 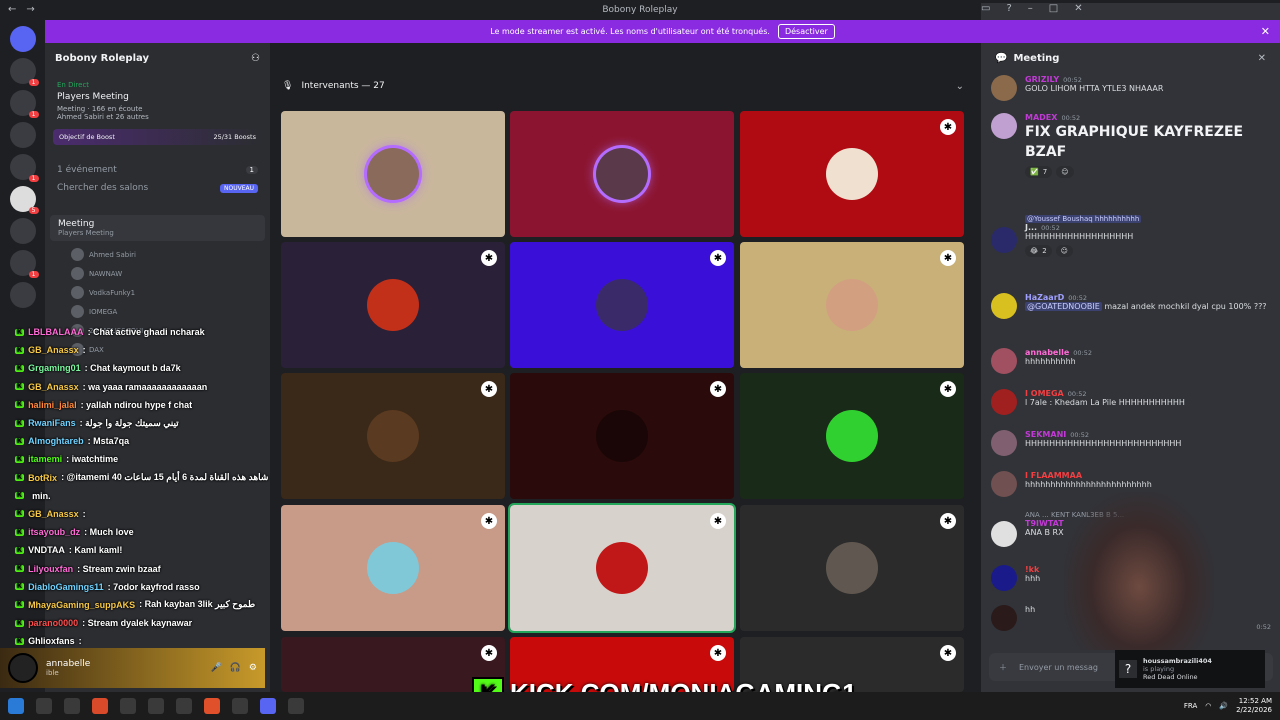 What do you see at coordinates (1208, 706) in the screenshot?
I see `wifi-icon: ◠` at bounding box center [1208, 706].